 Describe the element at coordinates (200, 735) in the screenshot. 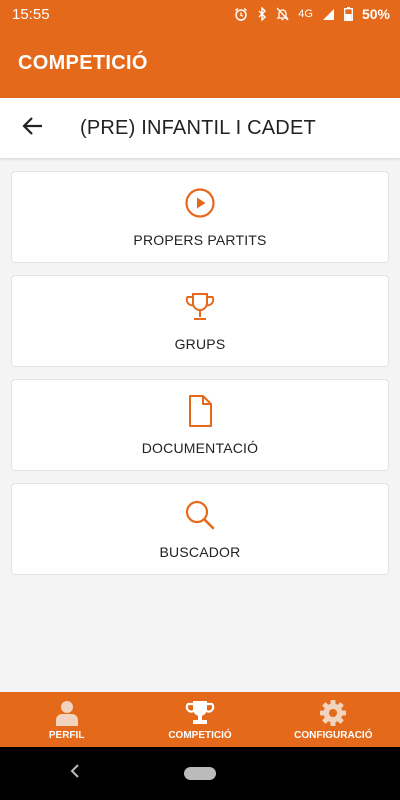

I see `nav-label: COMPETICIÓ` at that location.